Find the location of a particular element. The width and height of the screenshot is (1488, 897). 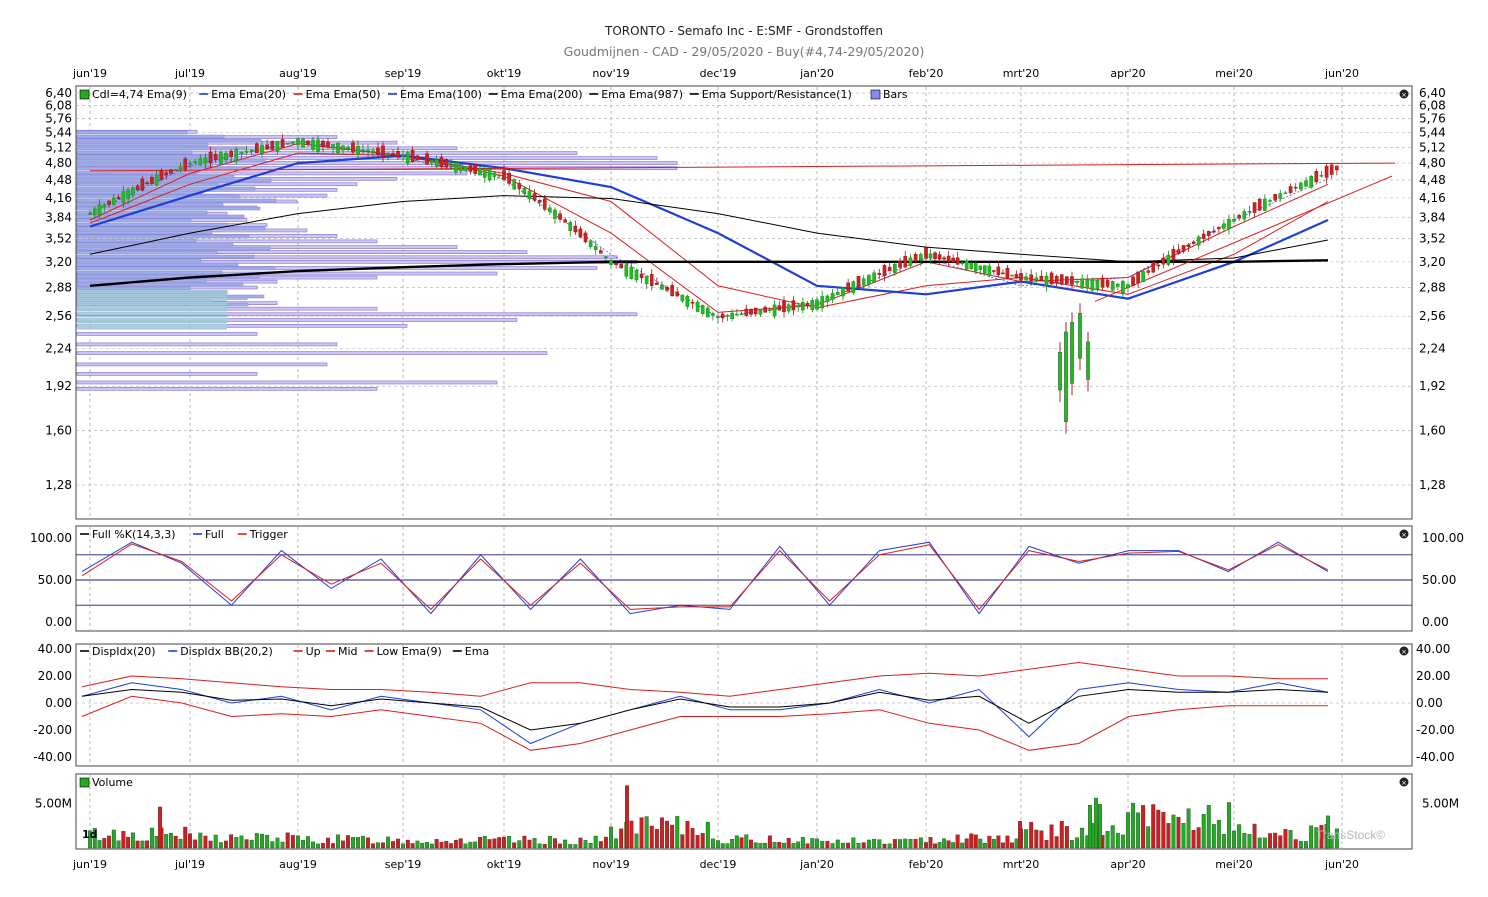

month-label-top: dec'19 is located at coordinates (718, 73).